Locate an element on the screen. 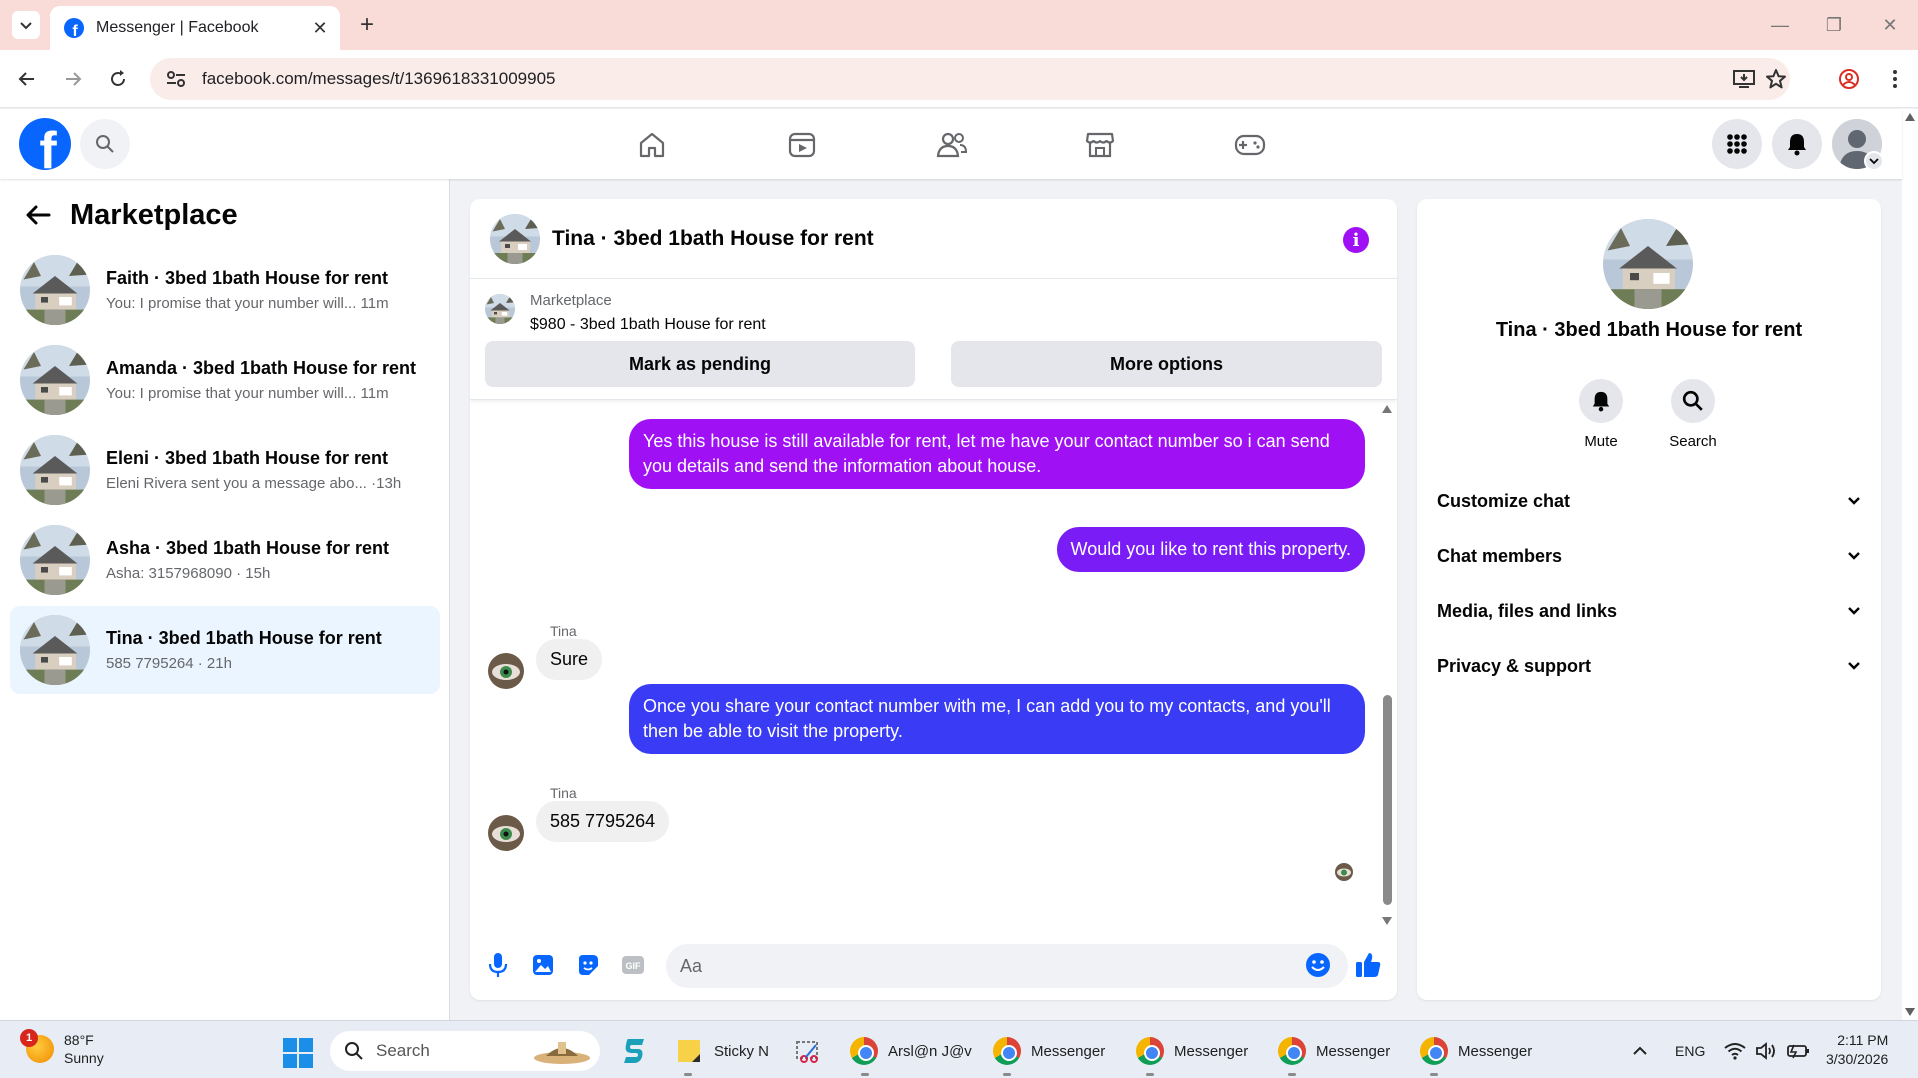 The height and width of the screenshot is (1078, 1918). search-in-conversation-button is located at coordinates (1693, 401).